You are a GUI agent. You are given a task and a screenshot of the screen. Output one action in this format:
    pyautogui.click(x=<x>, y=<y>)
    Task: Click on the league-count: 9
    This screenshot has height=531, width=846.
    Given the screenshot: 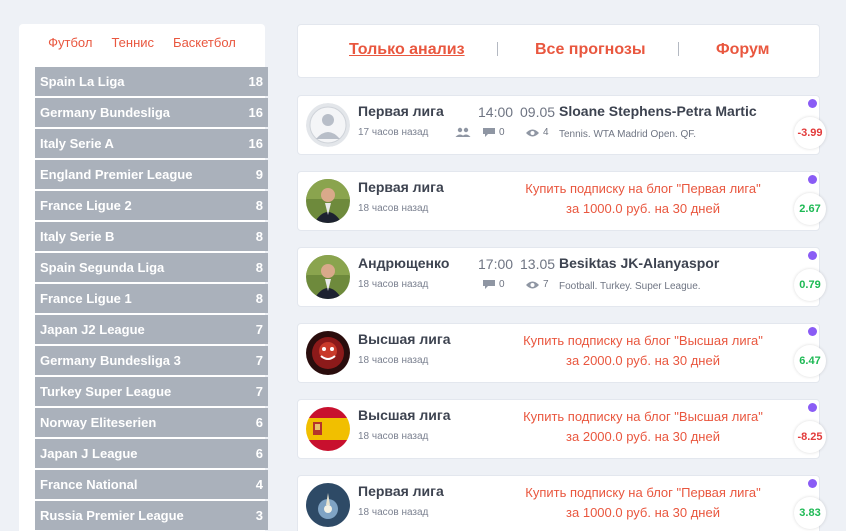 What is the action you would take?
    pyautogui.click(x=259, y=174)
    